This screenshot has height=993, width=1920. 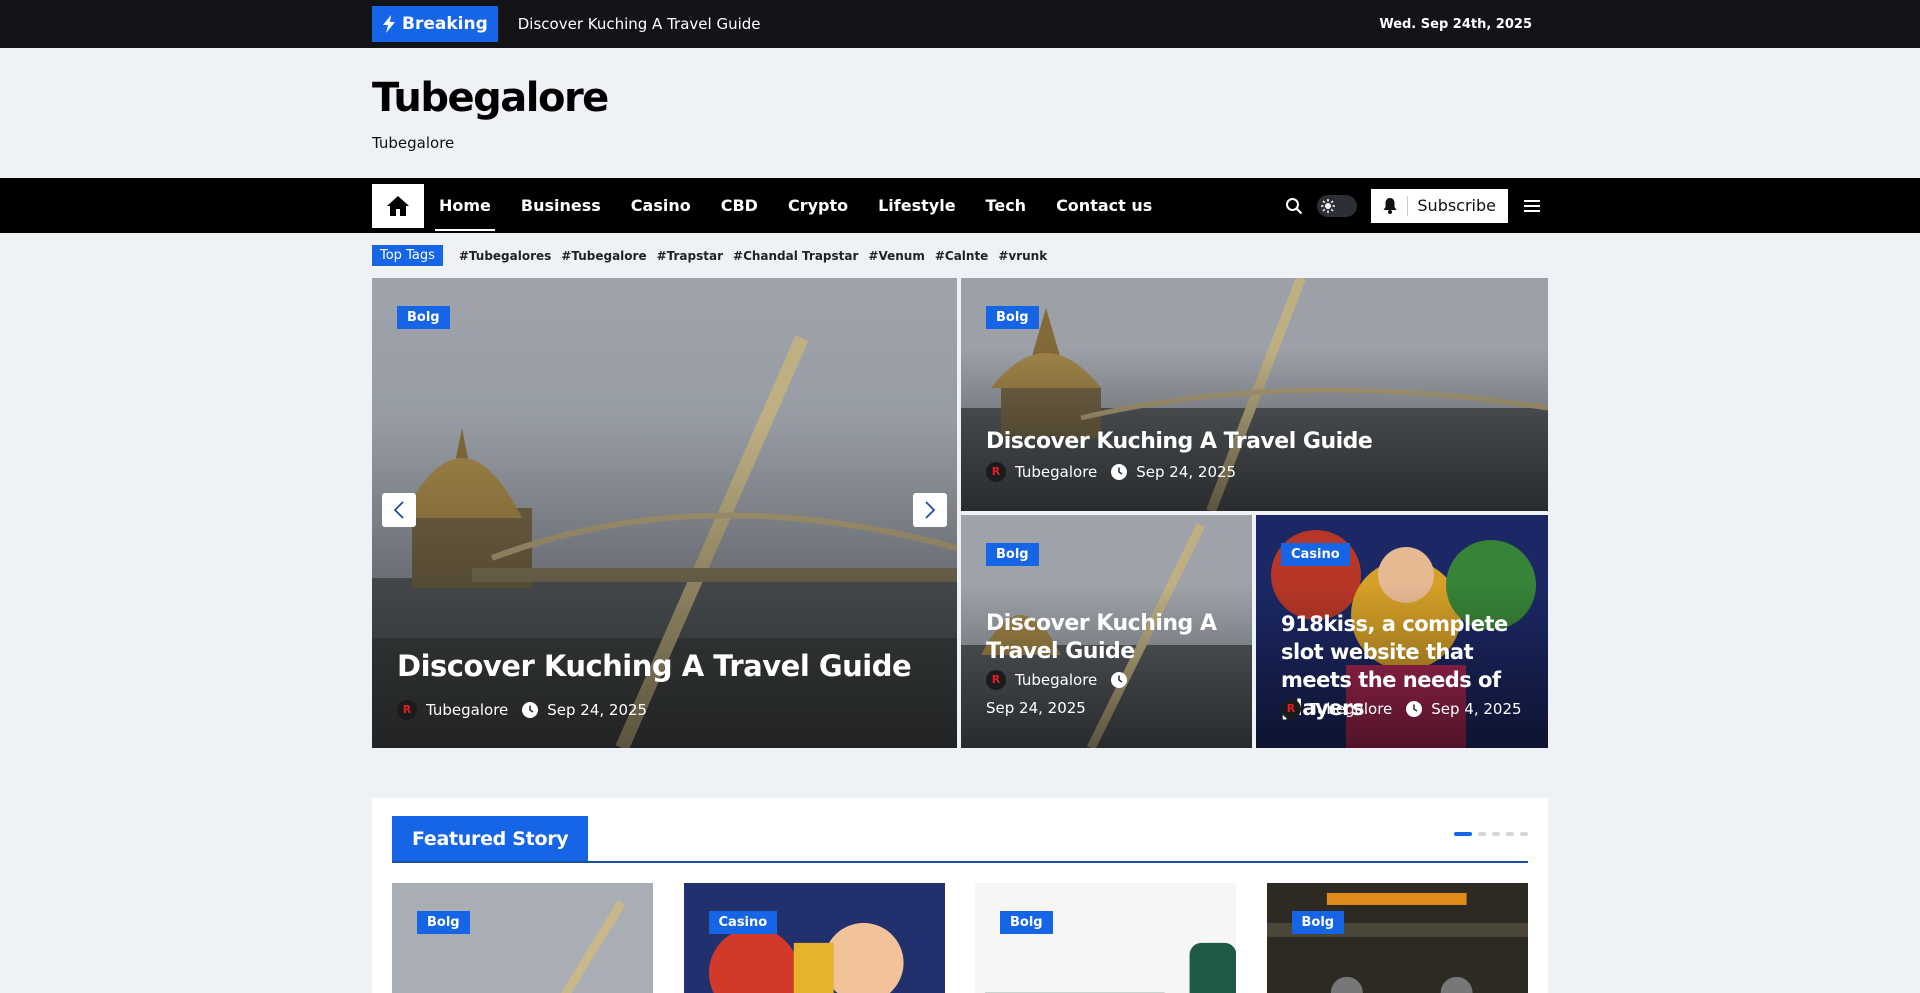 I want to click on nav-item-tech: Tech, so click(x=1006, y=205).